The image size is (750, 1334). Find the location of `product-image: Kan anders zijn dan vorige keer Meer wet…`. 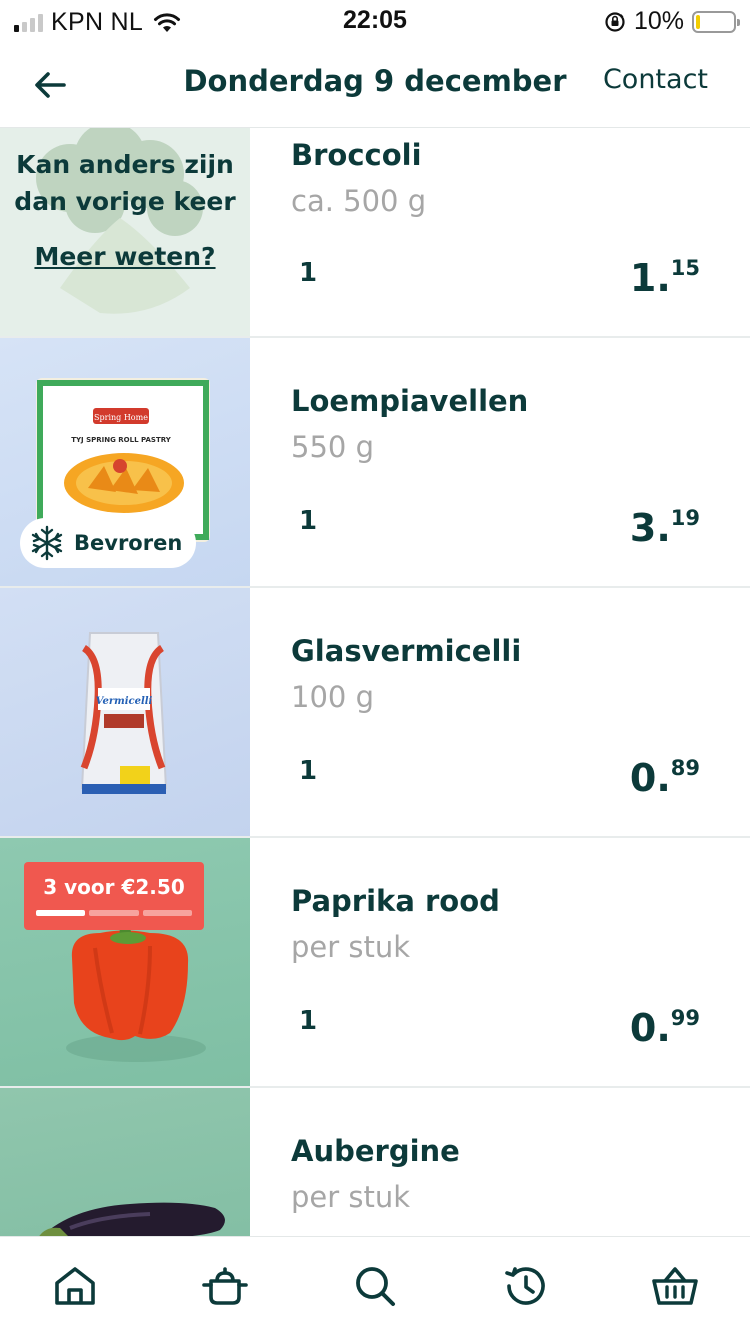

product-image: Kan anders zijn dan vorige keer Meer wet… is located at coordinates (125, 232).